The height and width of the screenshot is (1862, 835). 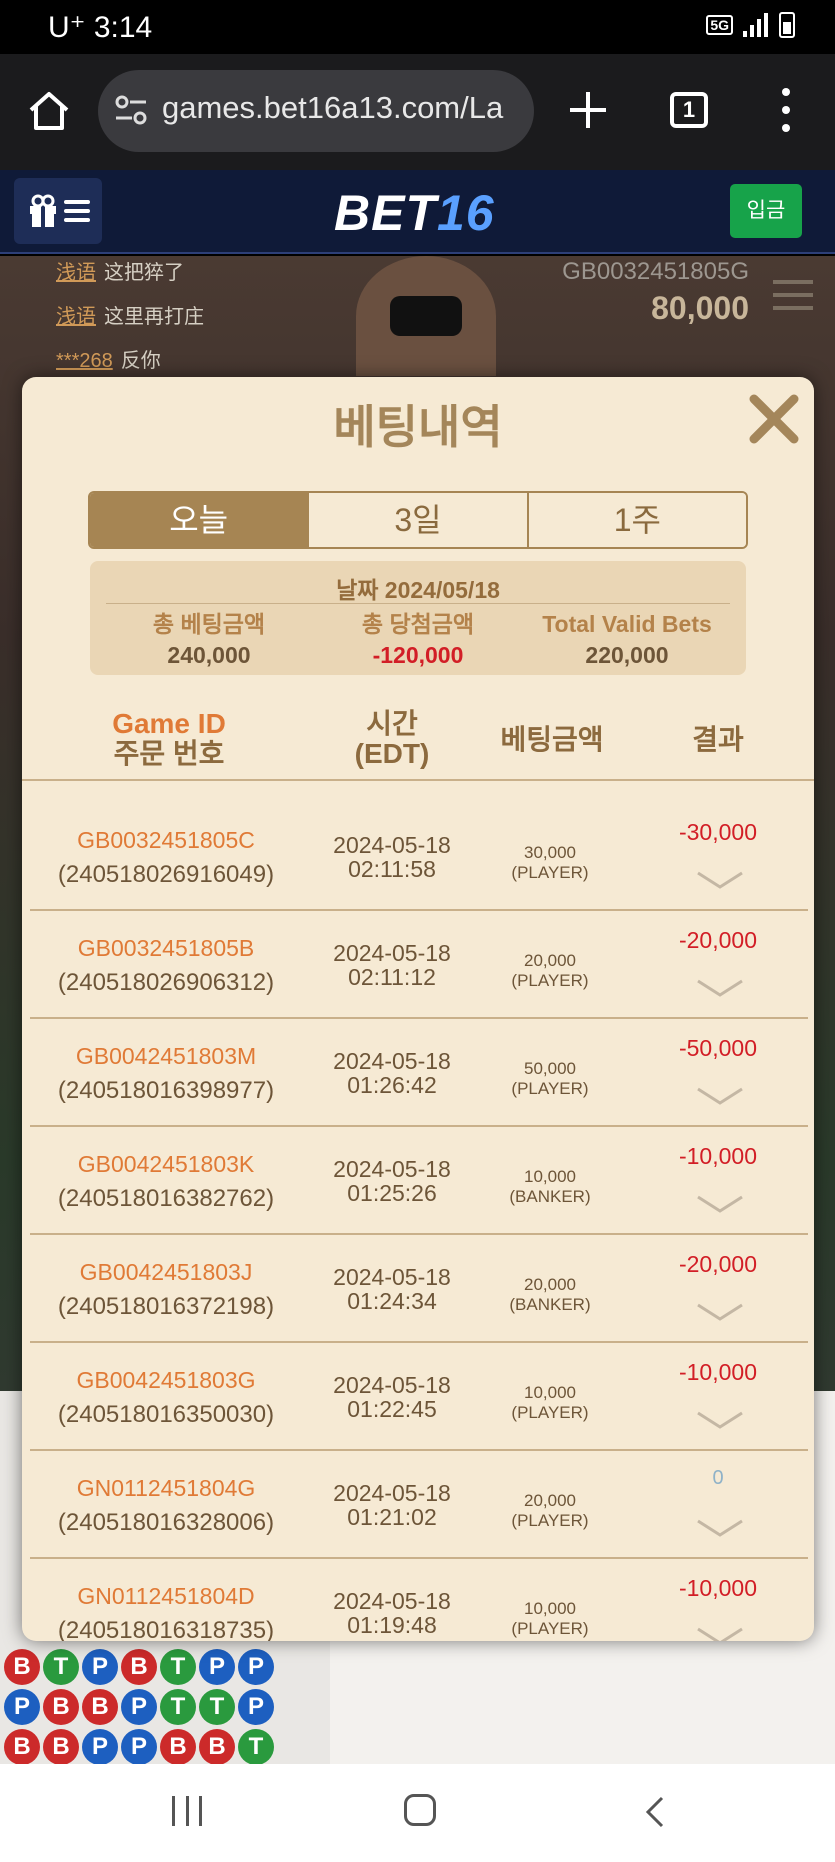 What do you see at coordinates (166, 1272) in the screenshot?
I see `game-id-link: GB0042451803J` at bounding box center [166, 1272].